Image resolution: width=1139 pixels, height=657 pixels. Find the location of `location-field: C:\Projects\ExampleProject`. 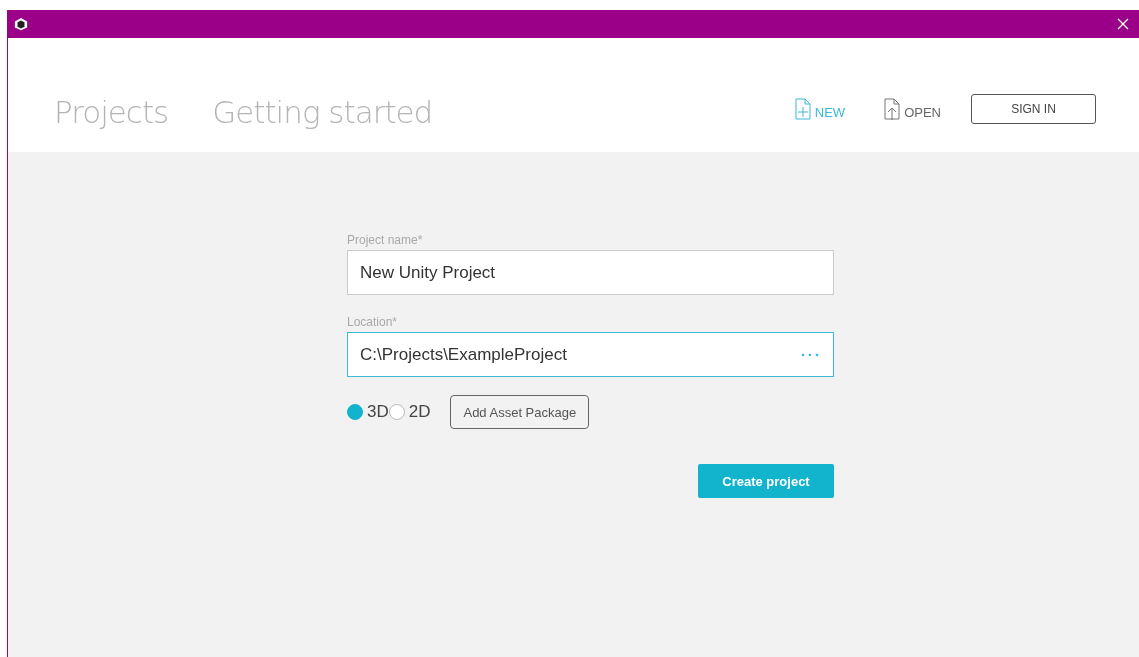

location-field: C:\Projects\ExampleProject is located at coordinates (590, 354).